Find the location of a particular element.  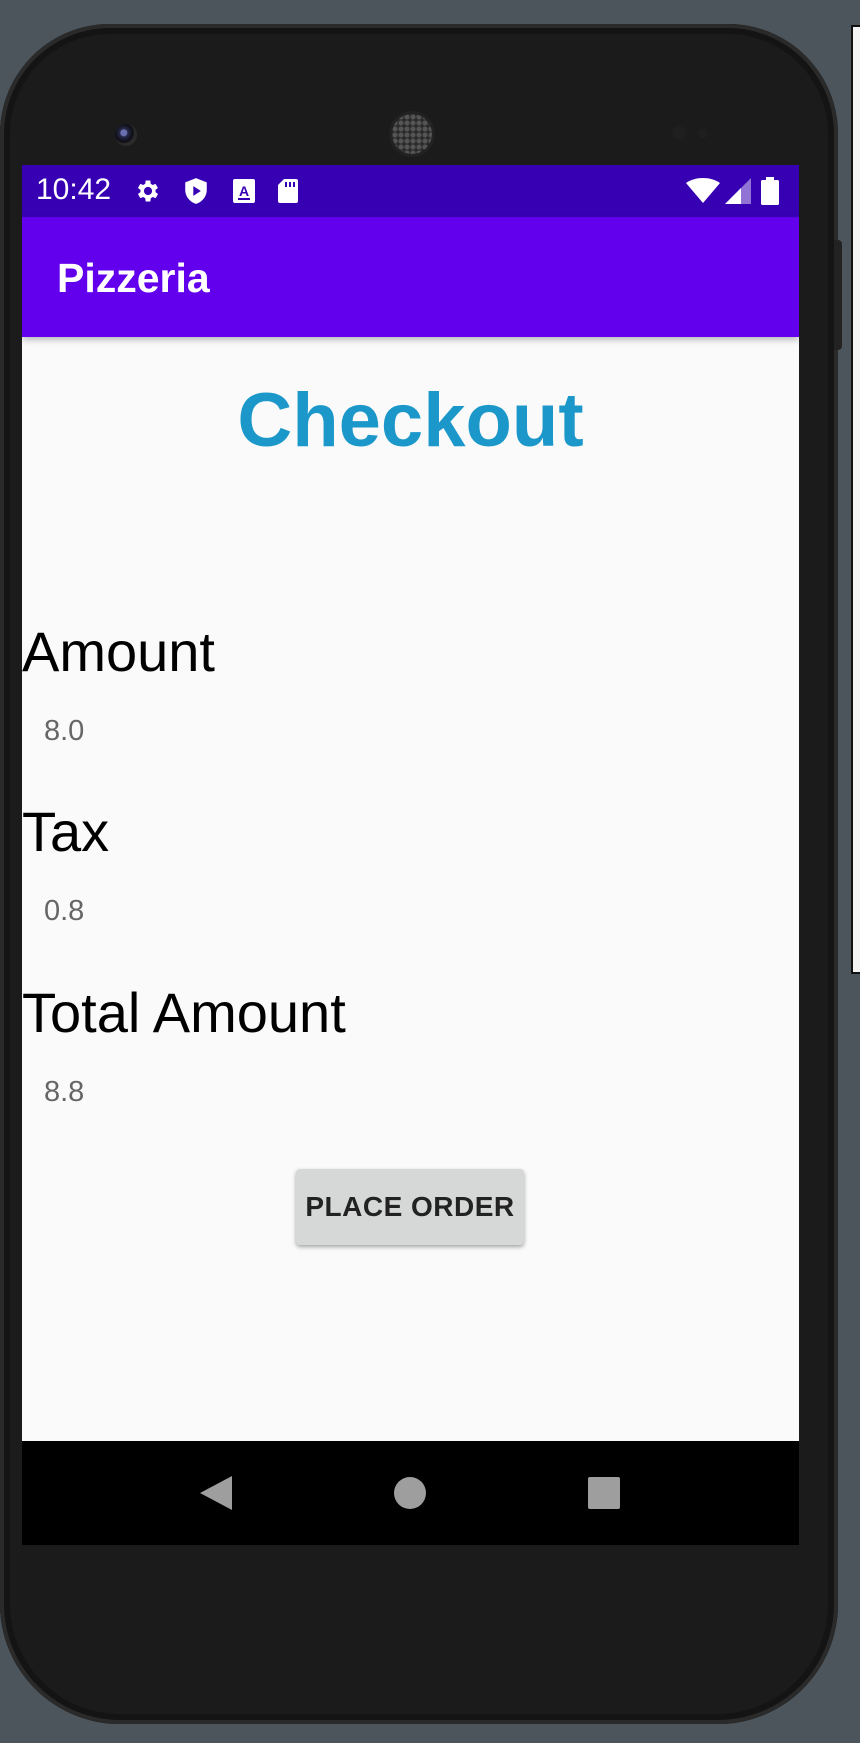

app-title: Pizzeria is located at coordinates (133, 278).